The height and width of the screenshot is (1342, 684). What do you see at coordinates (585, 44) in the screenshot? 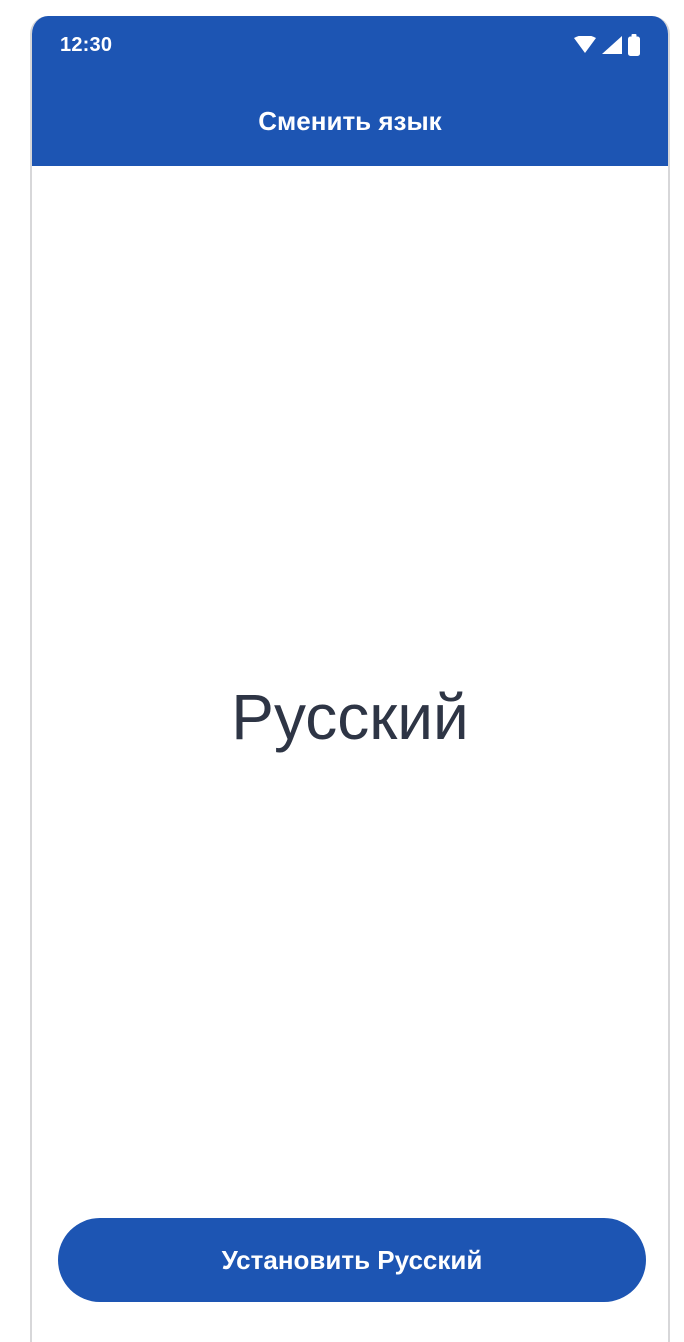
I see `wifi-icon` at bounding box center [585, 44].